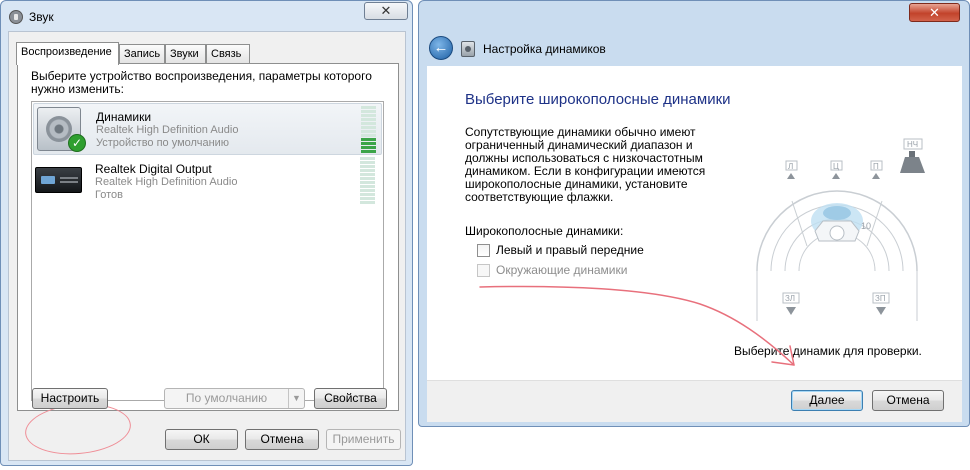 The width and height of the screenshot is (970, 470). What do you see at coordinates (570, 250) in the screenshot?
I see `checkbox-label: Левый и правый передние` at bounding box center [570, 250].